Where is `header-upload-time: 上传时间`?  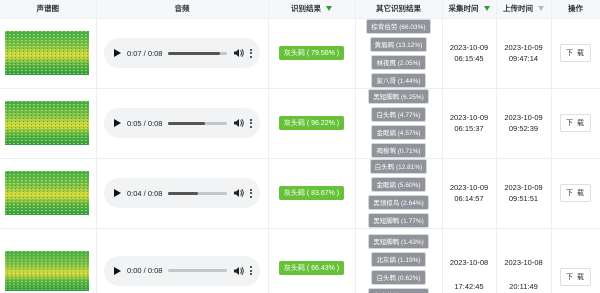 header-upload-time: 上传时间 is located at coordinates (524, 9).